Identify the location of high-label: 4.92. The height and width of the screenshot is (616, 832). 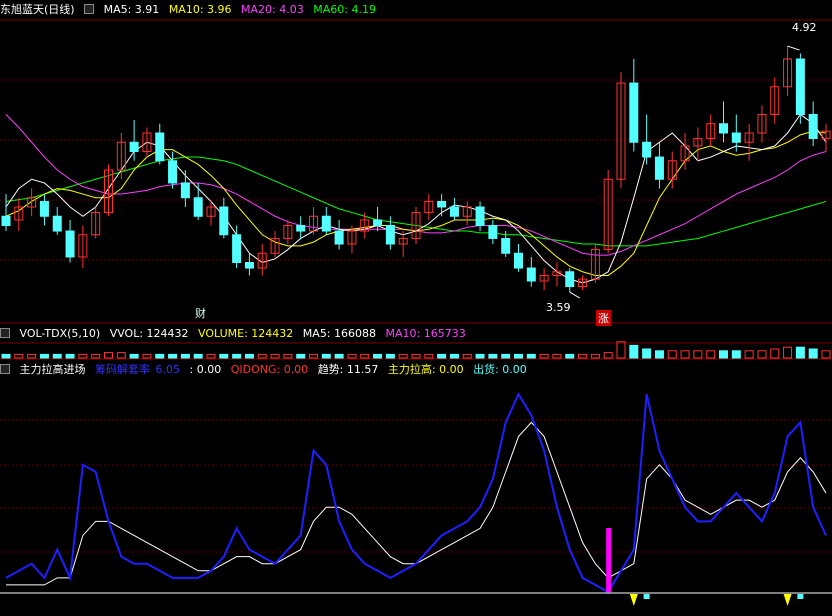
(804, 27).